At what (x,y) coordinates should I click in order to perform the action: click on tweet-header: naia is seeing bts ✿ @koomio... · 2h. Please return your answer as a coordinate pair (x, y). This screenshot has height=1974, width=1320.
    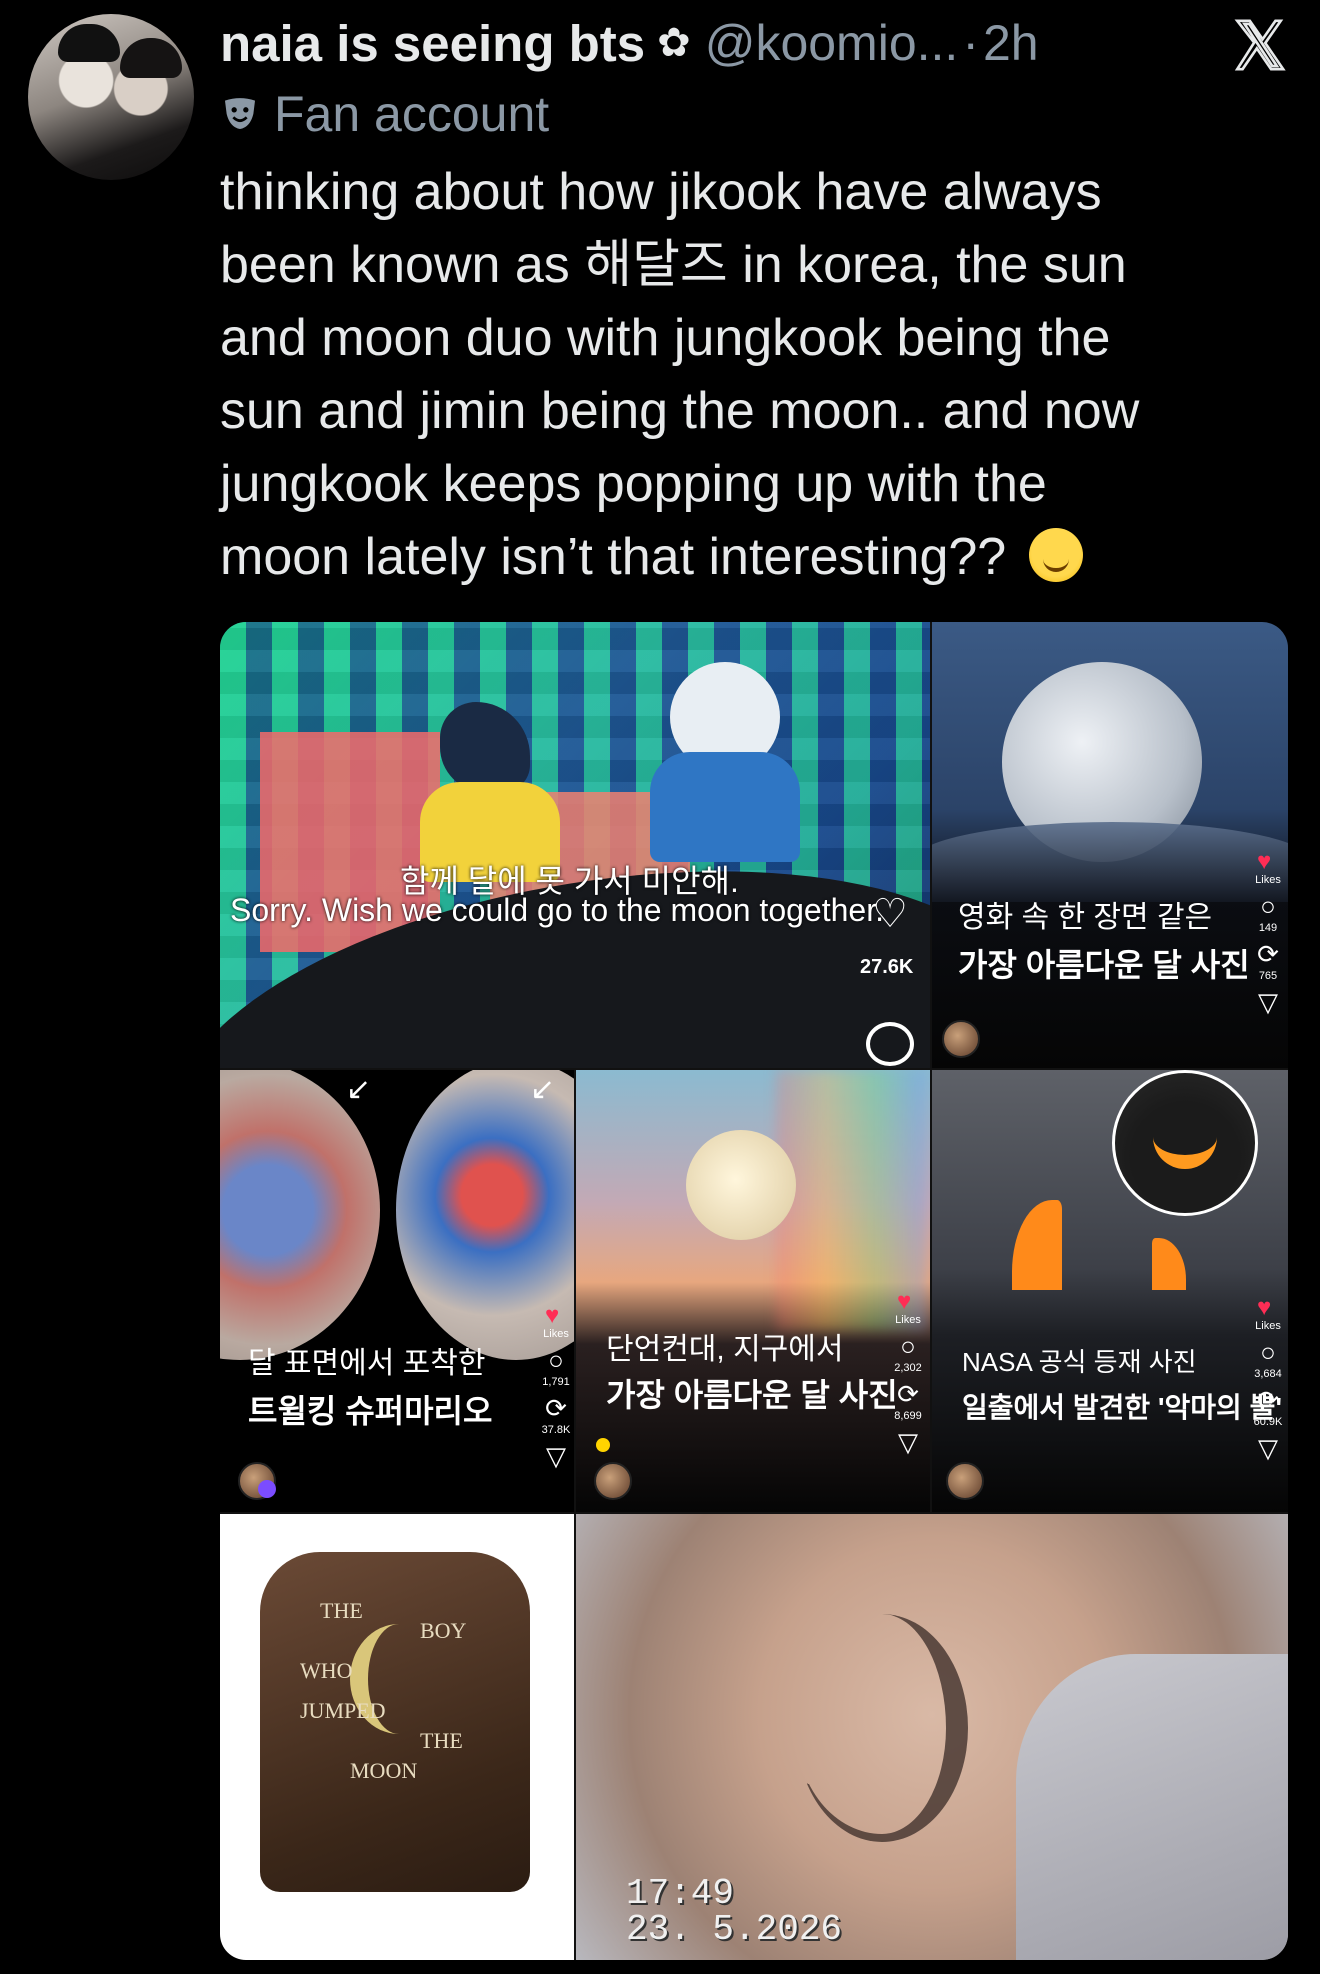
    Looking at the image, I should click on (629, 43).